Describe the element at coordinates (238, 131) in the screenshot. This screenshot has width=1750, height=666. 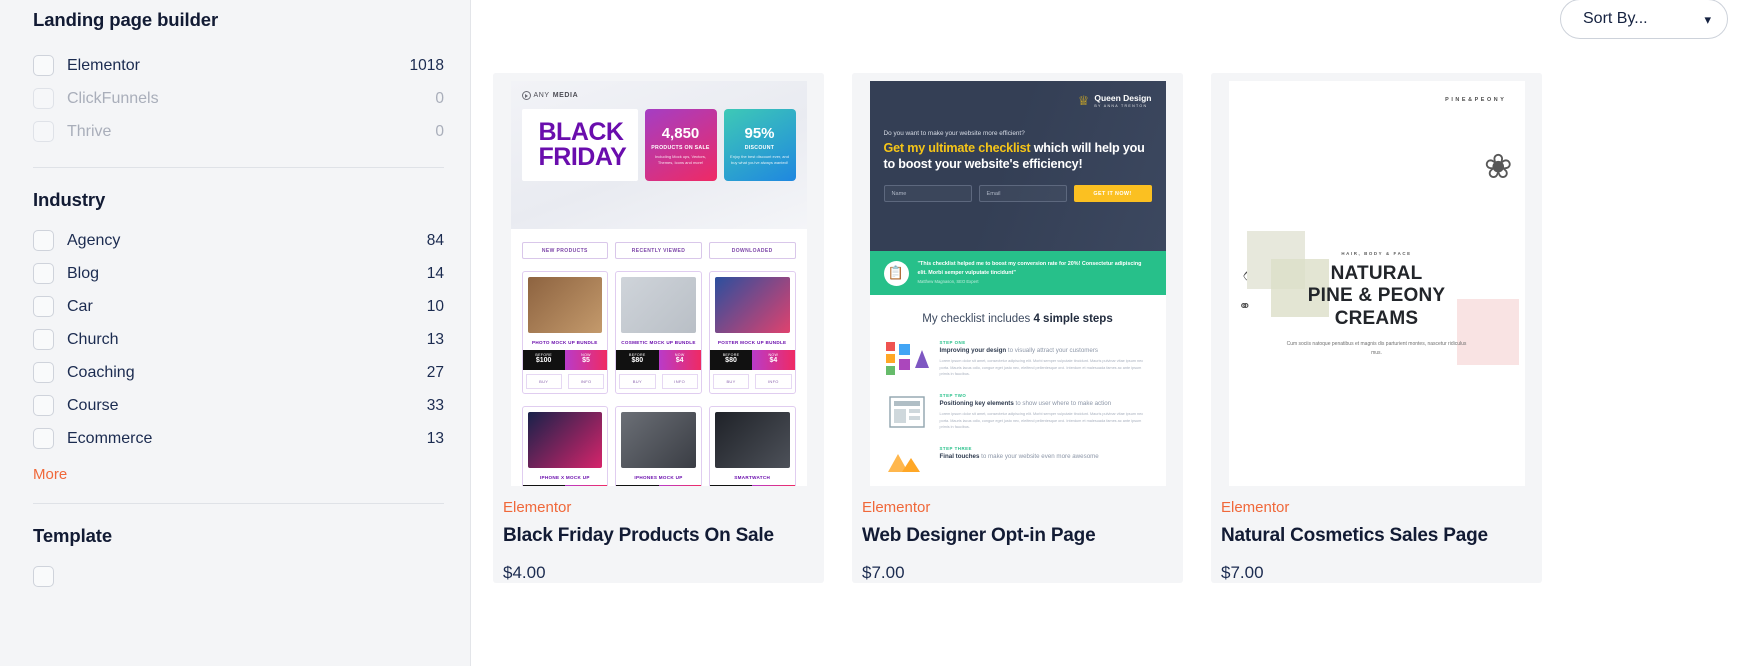
I see `filter-row-thrive: Thrive 0` at that location.